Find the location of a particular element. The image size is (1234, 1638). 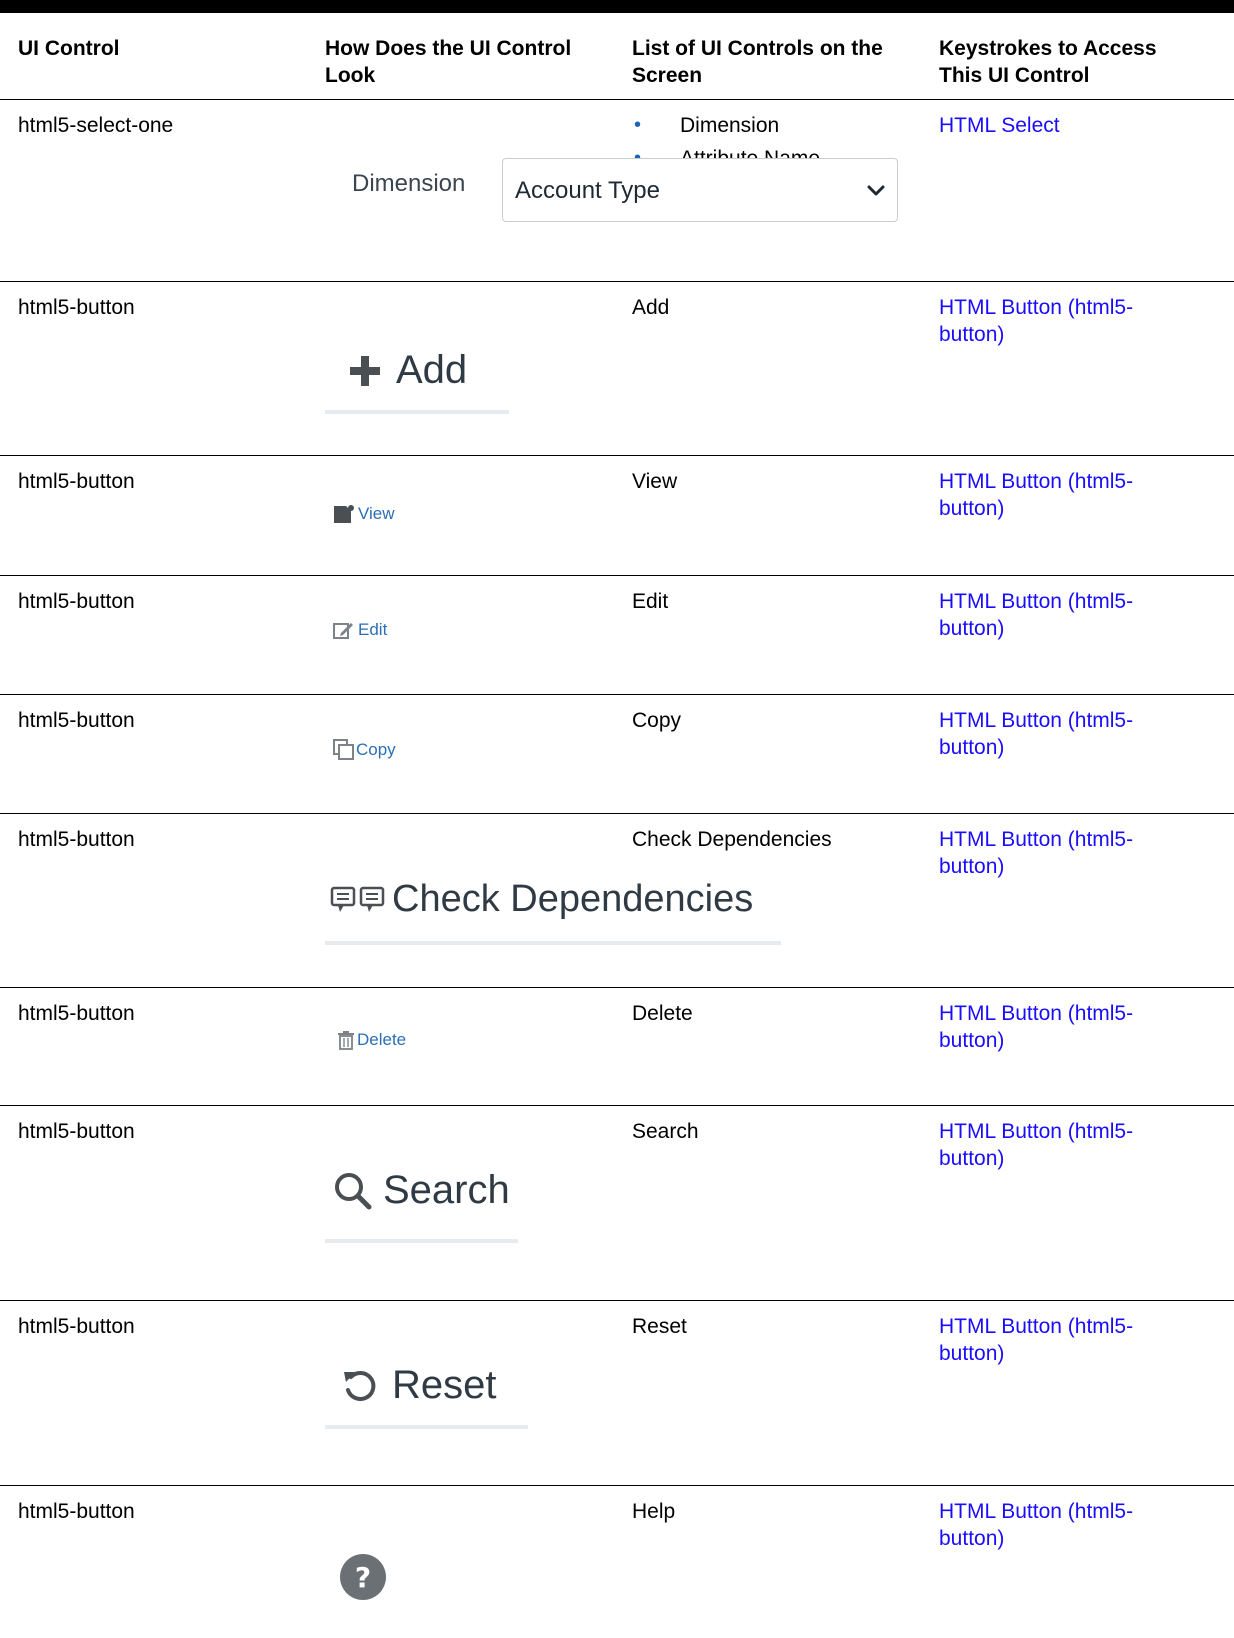

controls-list-cell: Copy is located at coordinates (657, 720).